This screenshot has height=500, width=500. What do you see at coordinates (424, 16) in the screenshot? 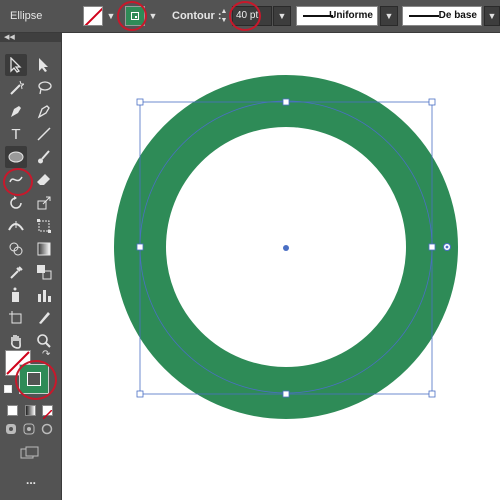
I see `brush-line-icon` at bounding box center [424, 16].